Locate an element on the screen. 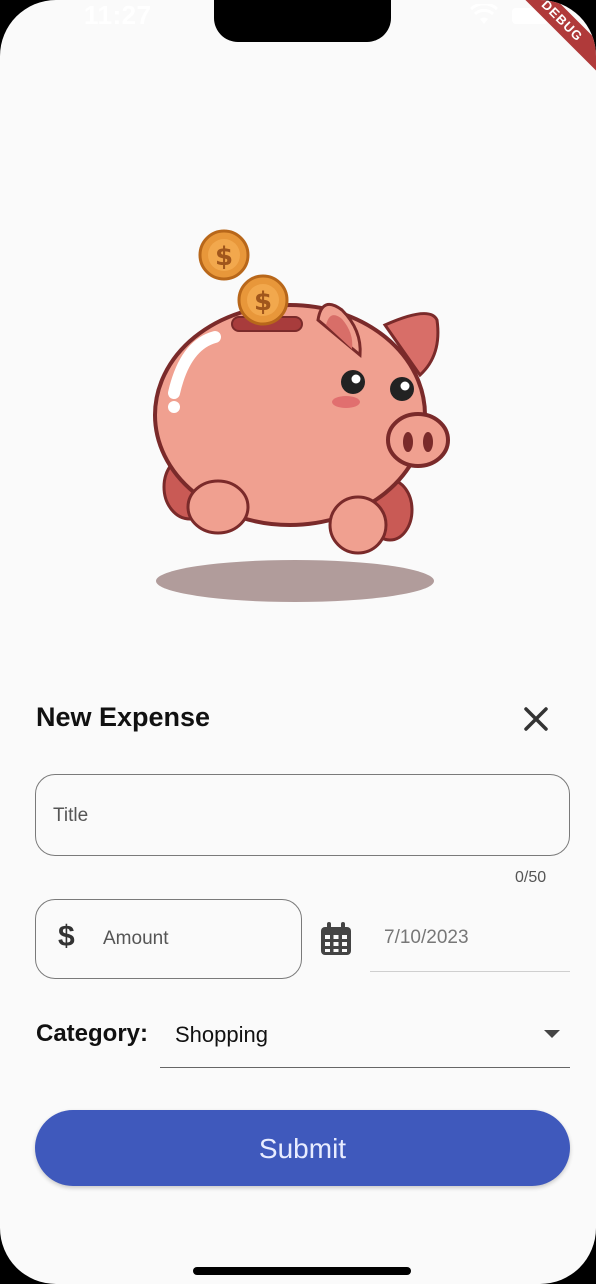 Image resolution: width=596 pixels, height=1284 pixels. wifi-icon is located at coordinates (484, 14).